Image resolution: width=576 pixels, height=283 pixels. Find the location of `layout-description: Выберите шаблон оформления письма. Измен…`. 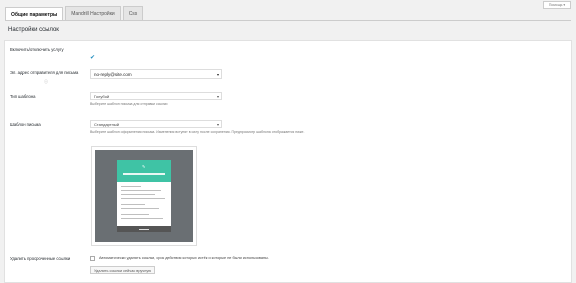

layout-description: Выберите шаблон оформления письма. Измен… is located at coordinates (197, 132).